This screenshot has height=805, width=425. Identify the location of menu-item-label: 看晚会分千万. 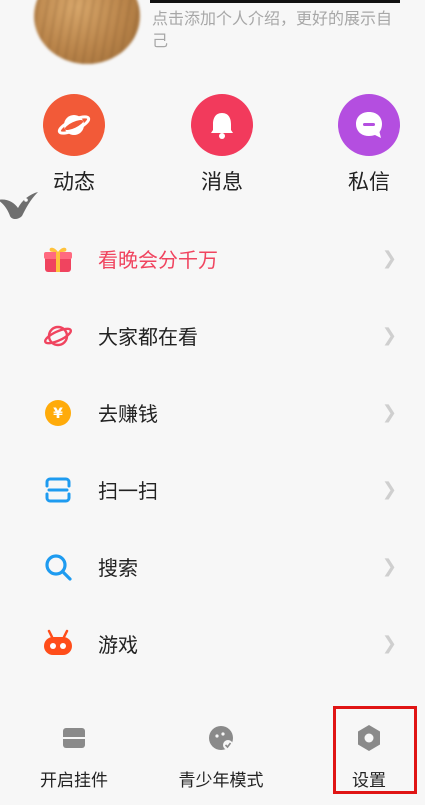
(158, 260).